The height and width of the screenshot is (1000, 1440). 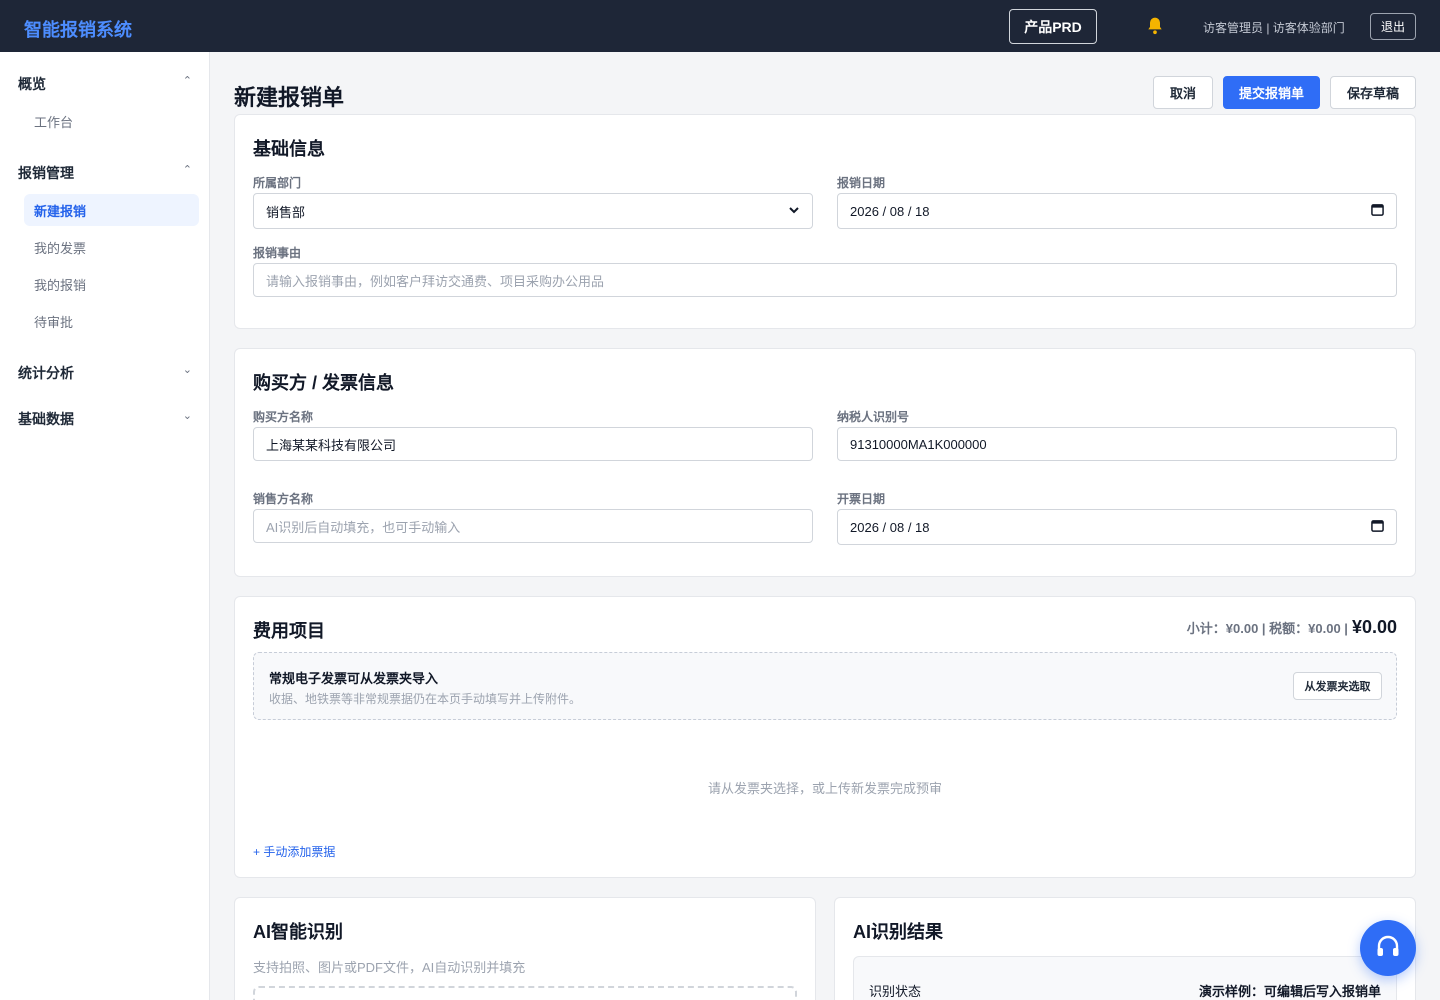 I want to click on ai-result-card: AI识别结果 识别状态 演示样例：可编辑后写入报销单, so click(x=1125, y=948).